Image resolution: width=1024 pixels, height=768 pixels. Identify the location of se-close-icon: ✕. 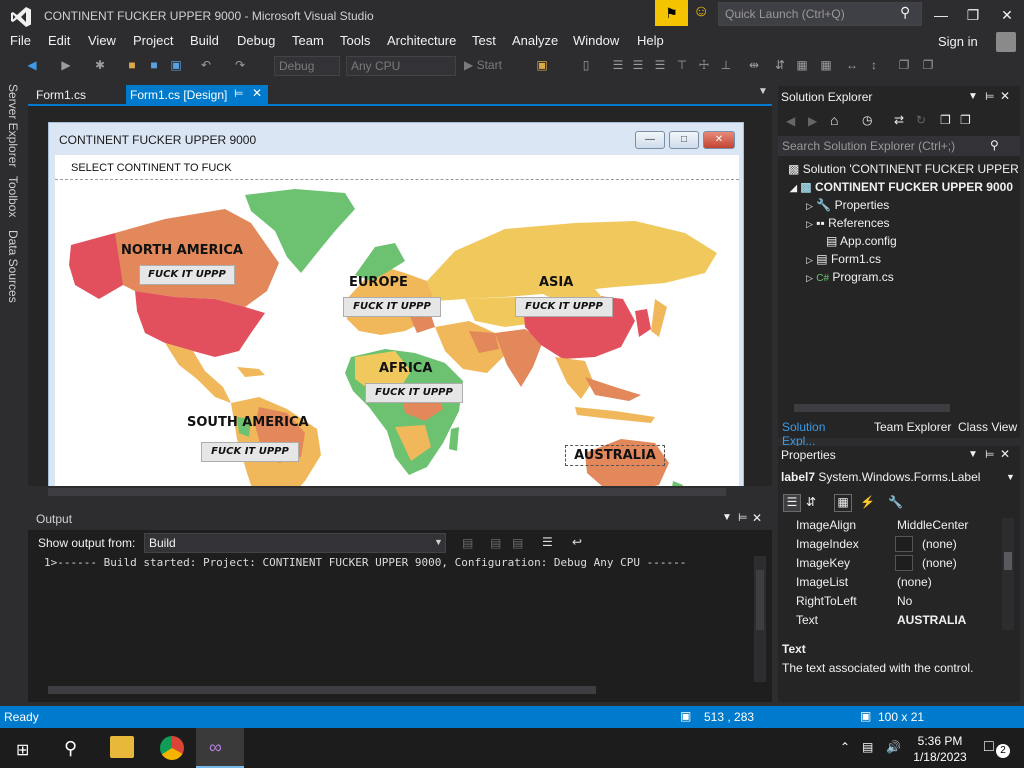
(1005, 96).